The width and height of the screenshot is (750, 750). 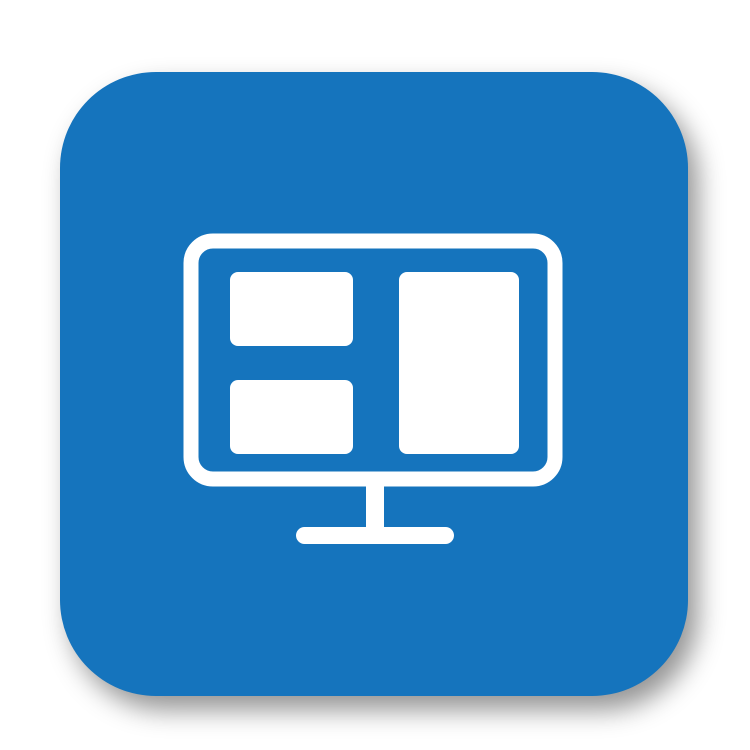 I want to click on dashboard-panel-right, so click(x=459, y=363).